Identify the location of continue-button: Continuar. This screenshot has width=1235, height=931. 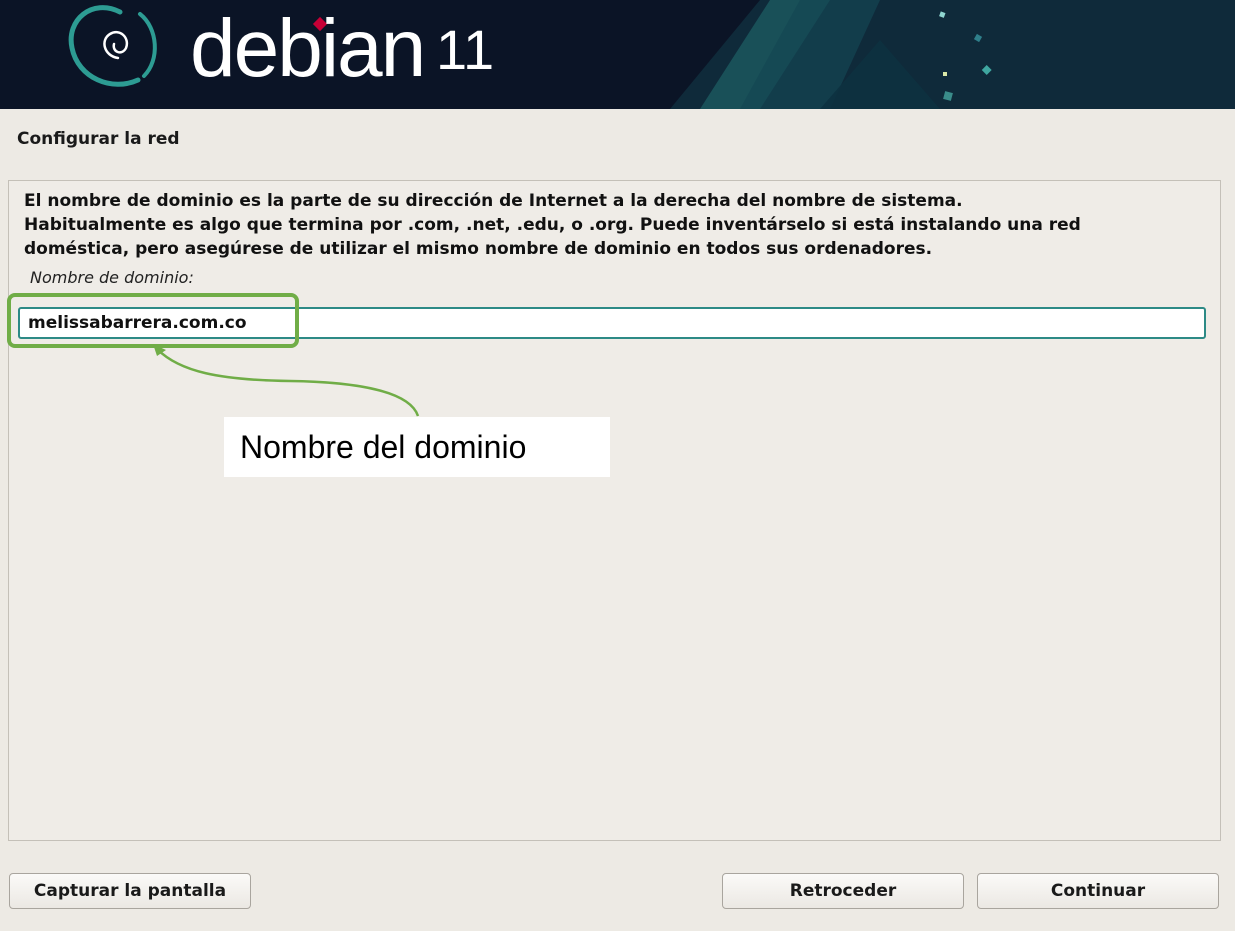
(1098, 891).